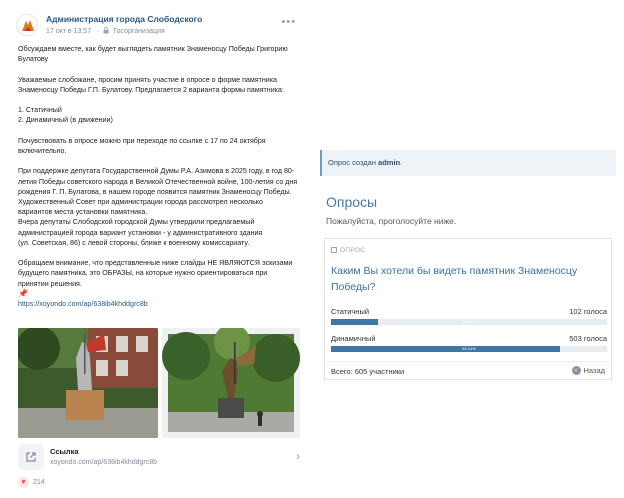 This screenshot has height=498, width=624. I want to click on post-photo-static-monument, so click(88, 383).